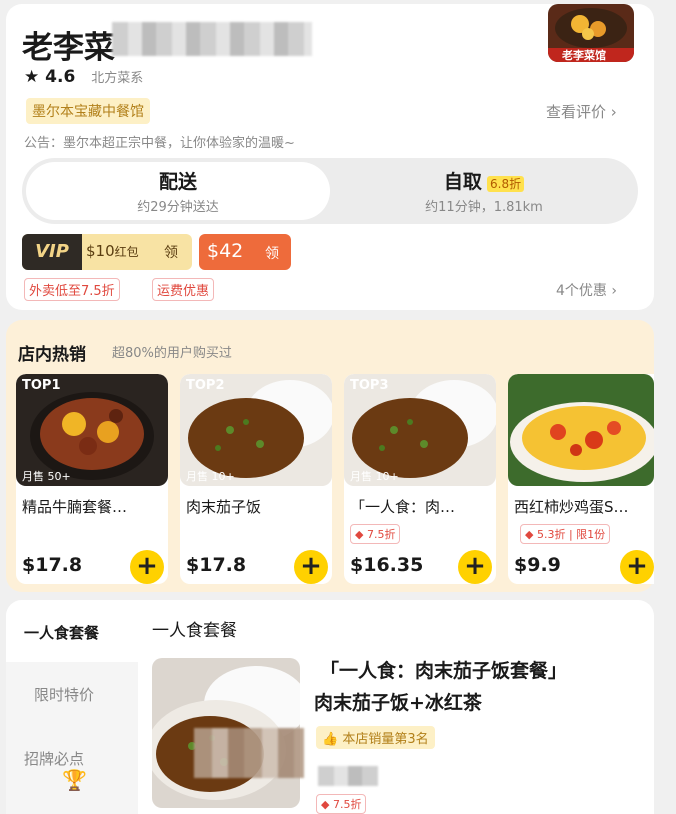 This screenshot has height=814, width=676. What do you see at coordinates (54, 758) in the screenshot?
I see `category-item: 招牌必点` at bounding box center [54, 758].